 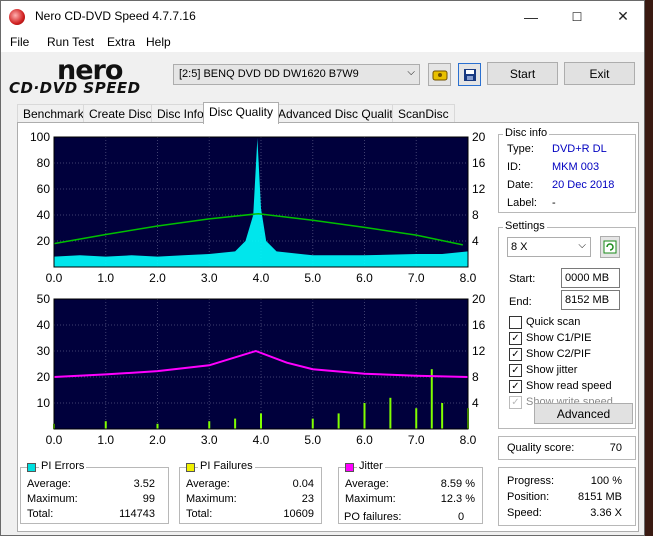 What do you see at coordinates (44, 403) in the screenshot?
I see `y-left-tick-label: 10` at bounding box center [44, 403].